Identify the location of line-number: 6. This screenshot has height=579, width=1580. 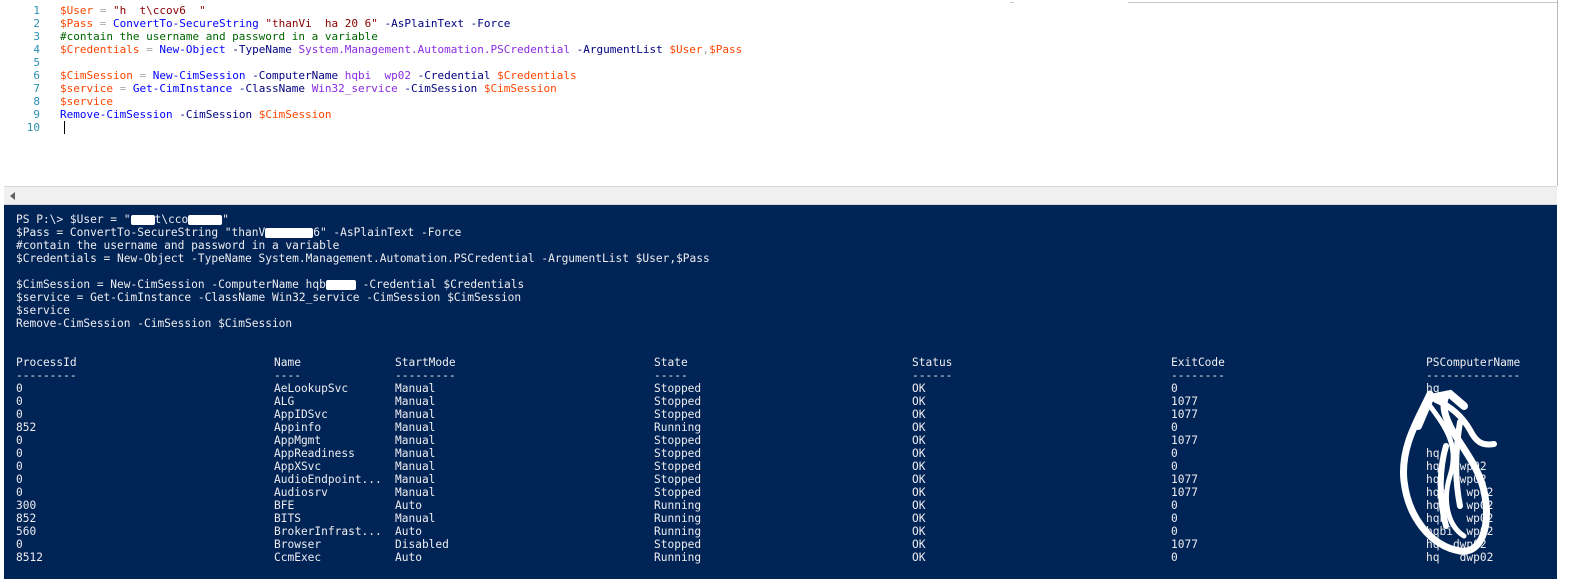
(36, 75).